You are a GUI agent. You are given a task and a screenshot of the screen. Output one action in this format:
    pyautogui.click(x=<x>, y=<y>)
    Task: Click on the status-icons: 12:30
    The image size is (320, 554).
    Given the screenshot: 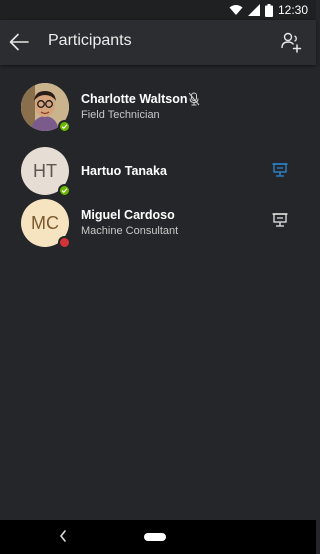 What is the action you would take?
    pyautogui.click(x=268, y=10)
    